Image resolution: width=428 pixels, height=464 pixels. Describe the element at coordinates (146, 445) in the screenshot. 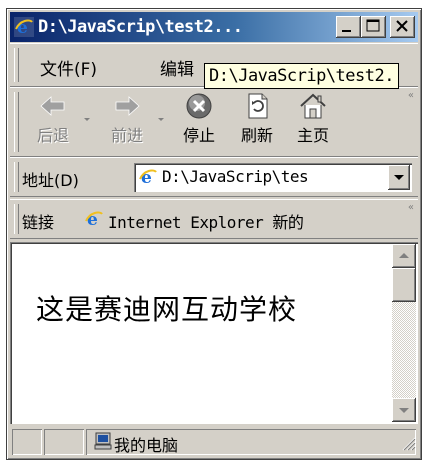

I see `status-zone-text: 我的电脑` at that location.